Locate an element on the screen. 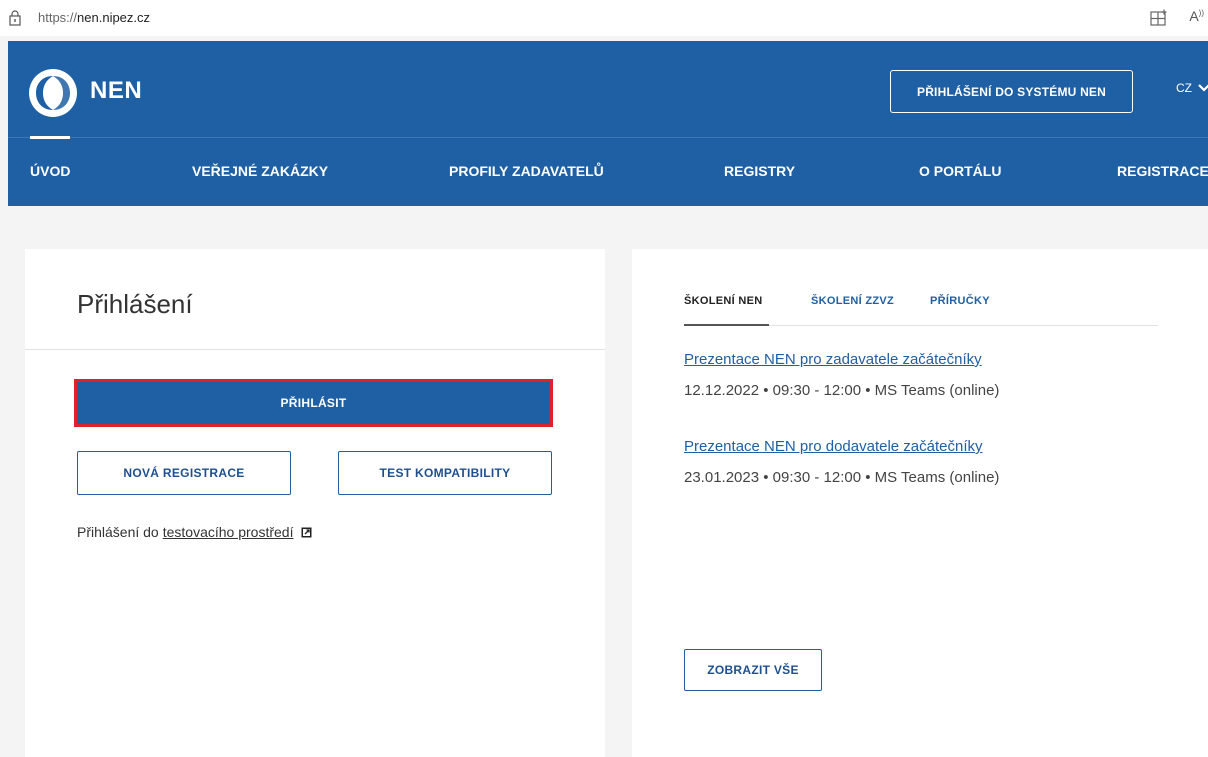 This screenshot has height=757, width=1208. card-divider is located at coordinates (315, 349).